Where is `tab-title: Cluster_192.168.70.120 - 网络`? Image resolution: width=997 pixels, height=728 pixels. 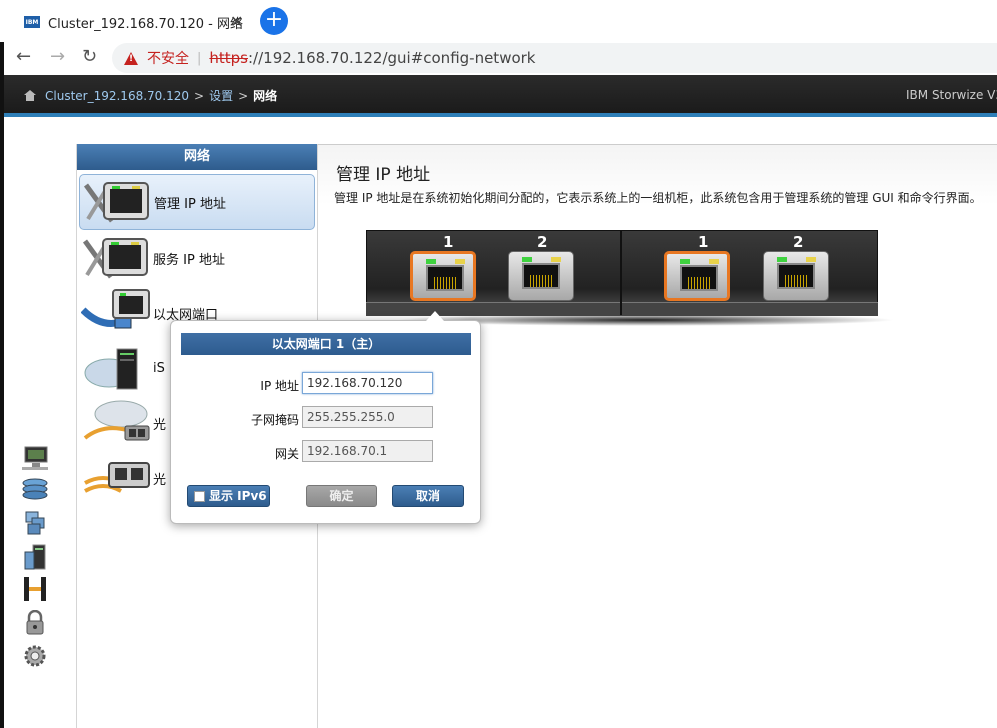
tab-title: Cluster_192.168.70.120 - 网络 is located at coordinates (145, 24).